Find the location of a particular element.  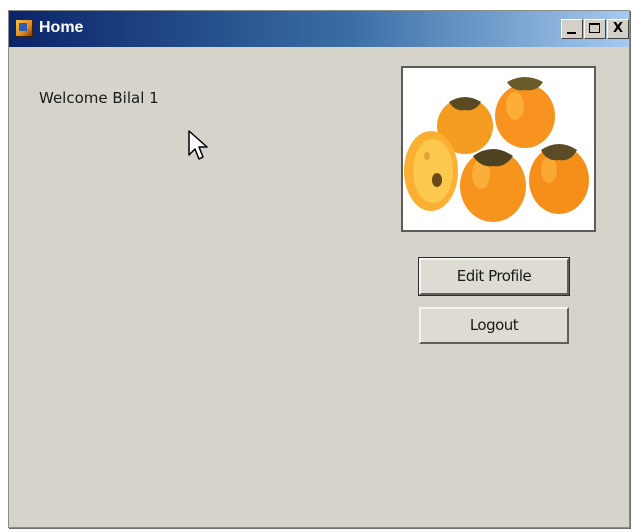

minimize-button is located at coordinates (572, 29).